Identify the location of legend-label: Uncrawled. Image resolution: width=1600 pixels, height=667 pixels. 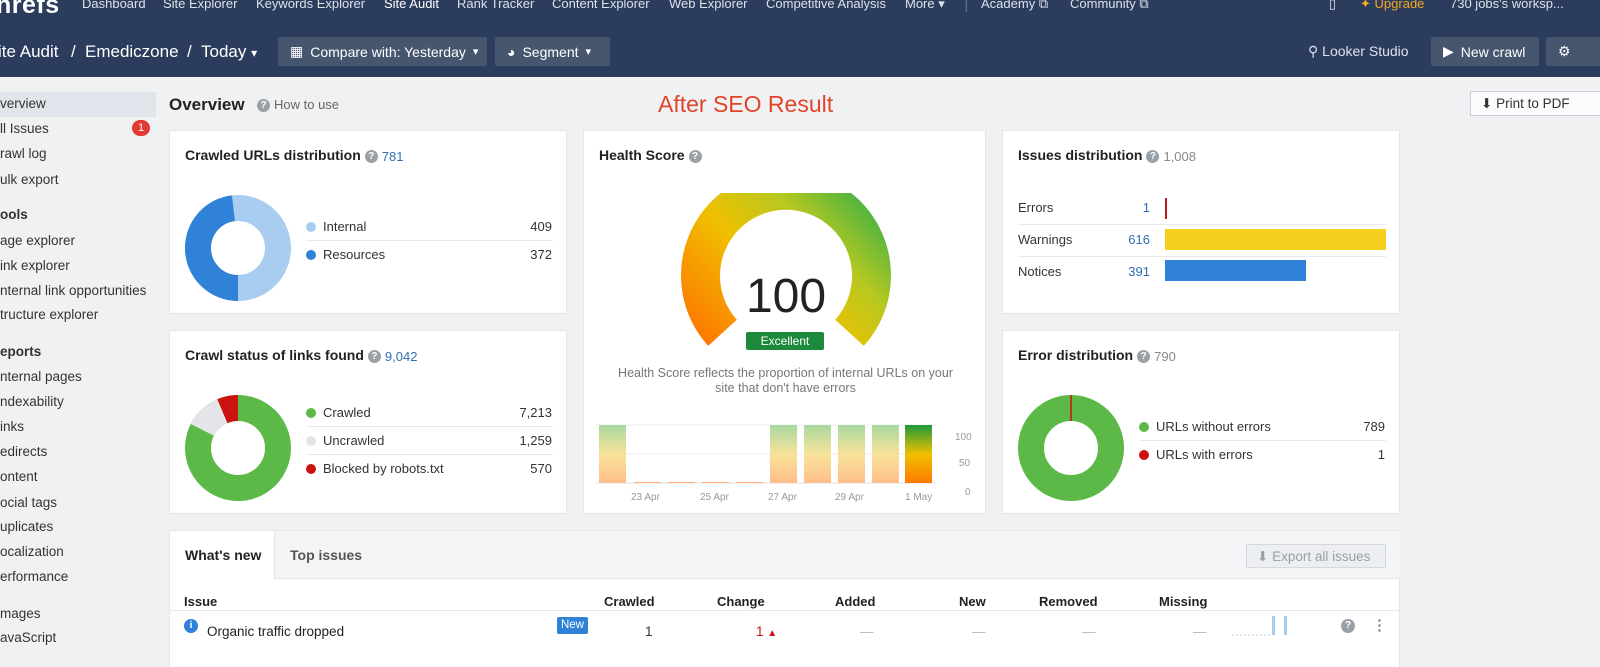
(353, 440).